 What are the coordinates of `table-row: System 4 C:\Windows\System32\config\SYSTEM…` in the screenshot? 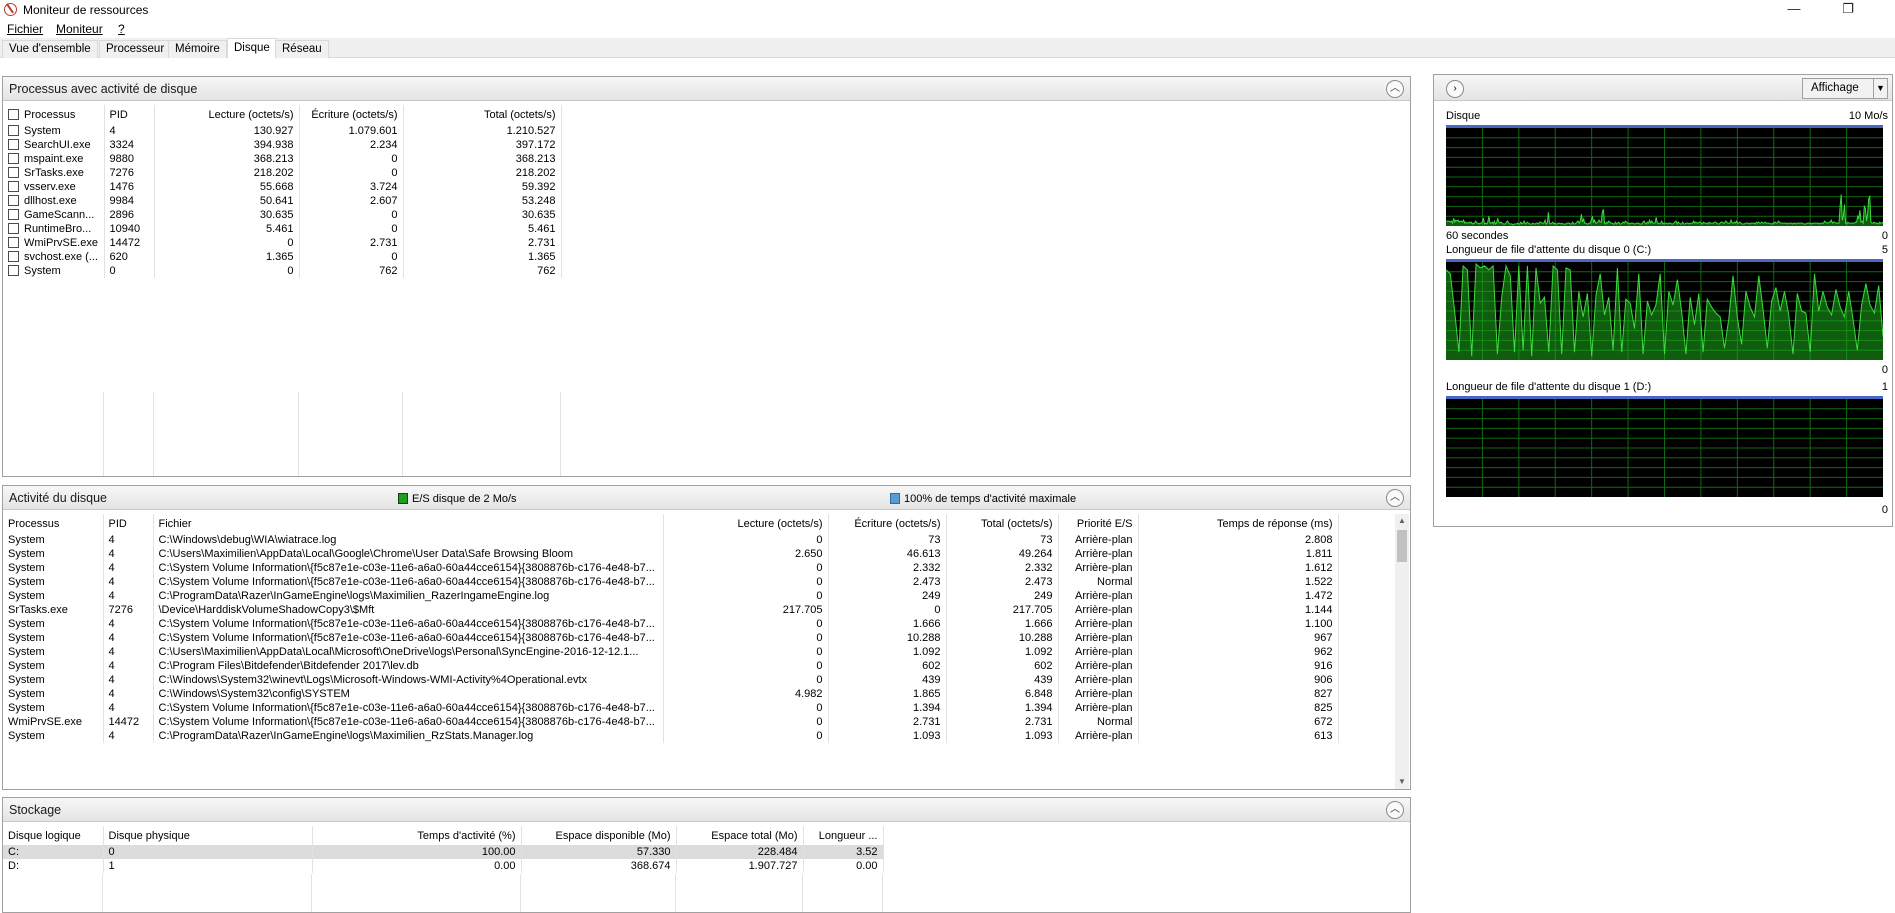 It's located at (671, 694).